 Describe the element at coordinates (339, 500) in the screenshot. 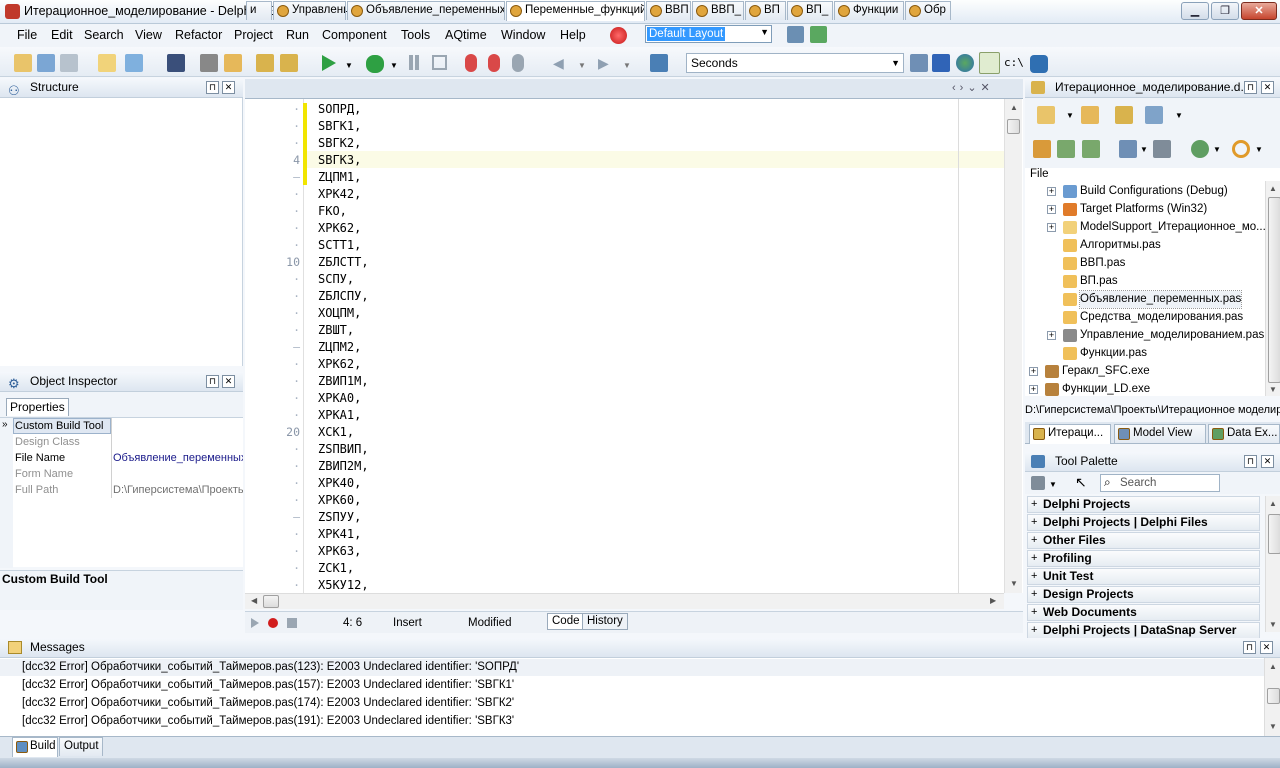

I see `code-line: XPK60,` at that location.